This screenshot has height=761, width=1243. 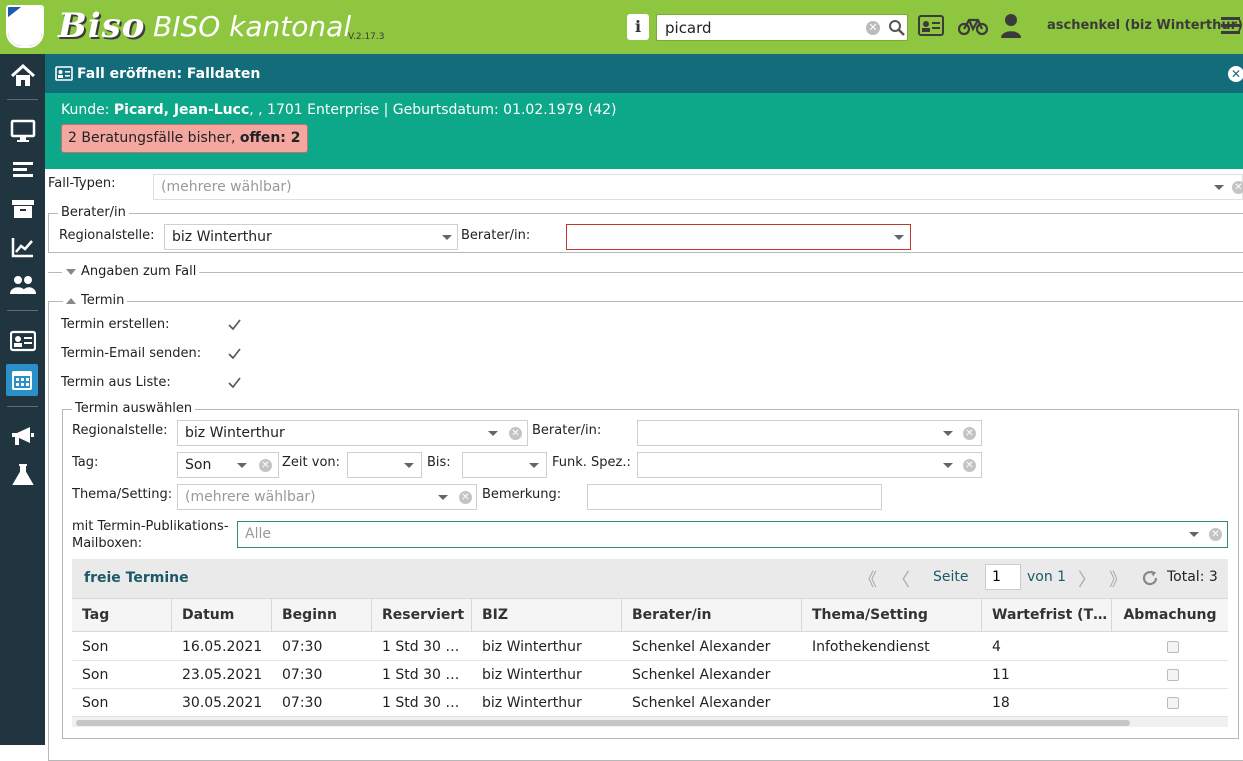 What do you see at coordinates (122, 494) in the screenshot?
I see `ta-thema-label: Thema/Setting:` at bounding box center [122, 494].